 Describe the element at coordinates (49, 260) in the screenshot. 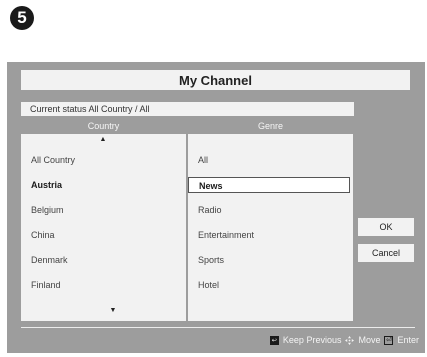

I see `country-item-denmark: Denmark` at that location.